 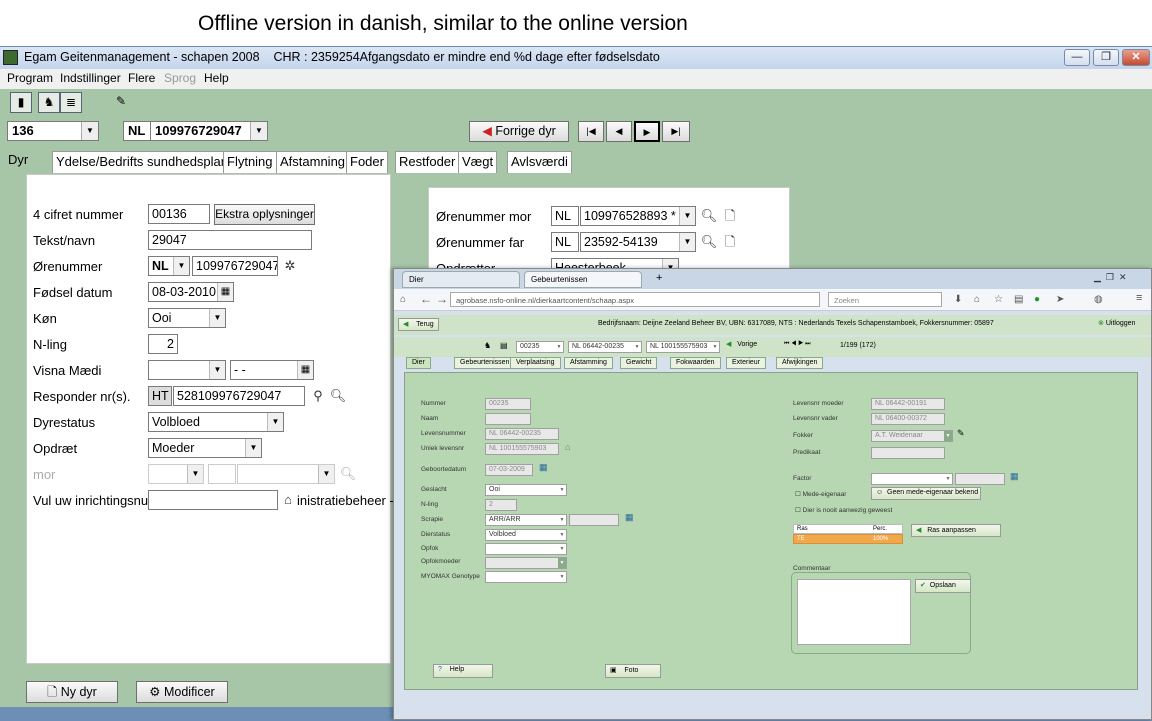 I want to click on tab-ydelse: Ydelse/Bedrifts sundhedsplan, so click(x=142, y=162).